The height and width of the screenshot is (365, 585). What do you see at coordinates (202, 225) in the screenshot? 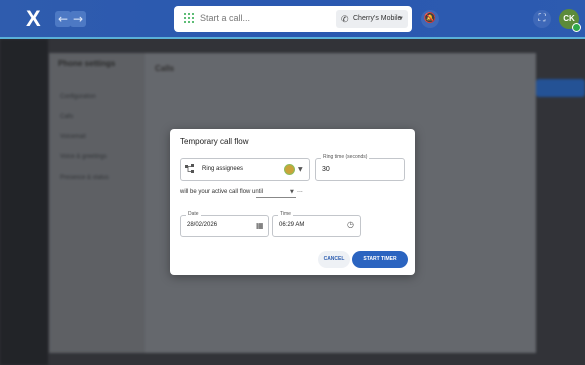
I see `date-value: 28/02/2026` at bounding box center [202, 225].